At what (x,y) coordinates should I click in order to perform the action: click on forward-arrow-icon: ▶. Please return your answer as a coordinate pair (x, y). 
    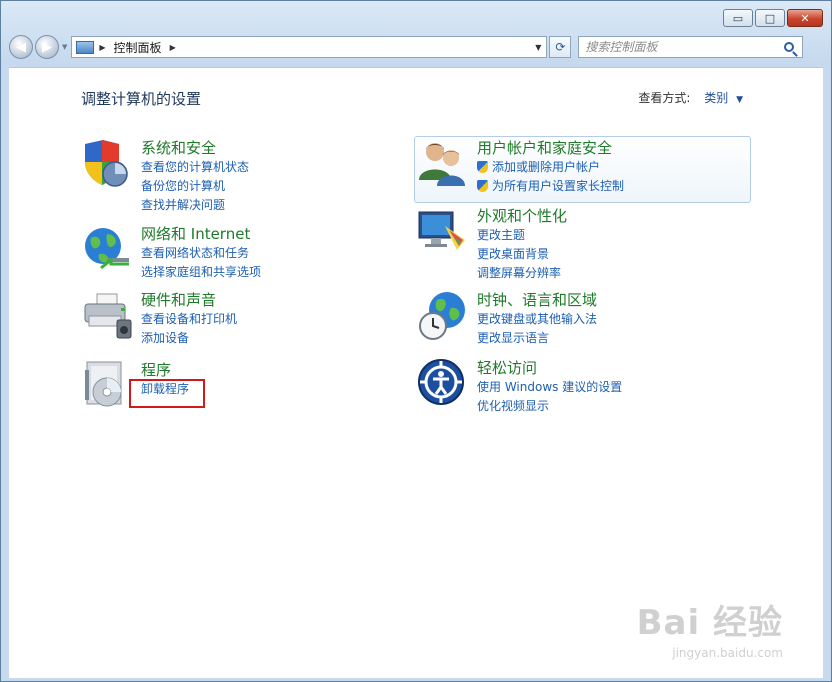
    Looking at the image, I should click on (47, 47).